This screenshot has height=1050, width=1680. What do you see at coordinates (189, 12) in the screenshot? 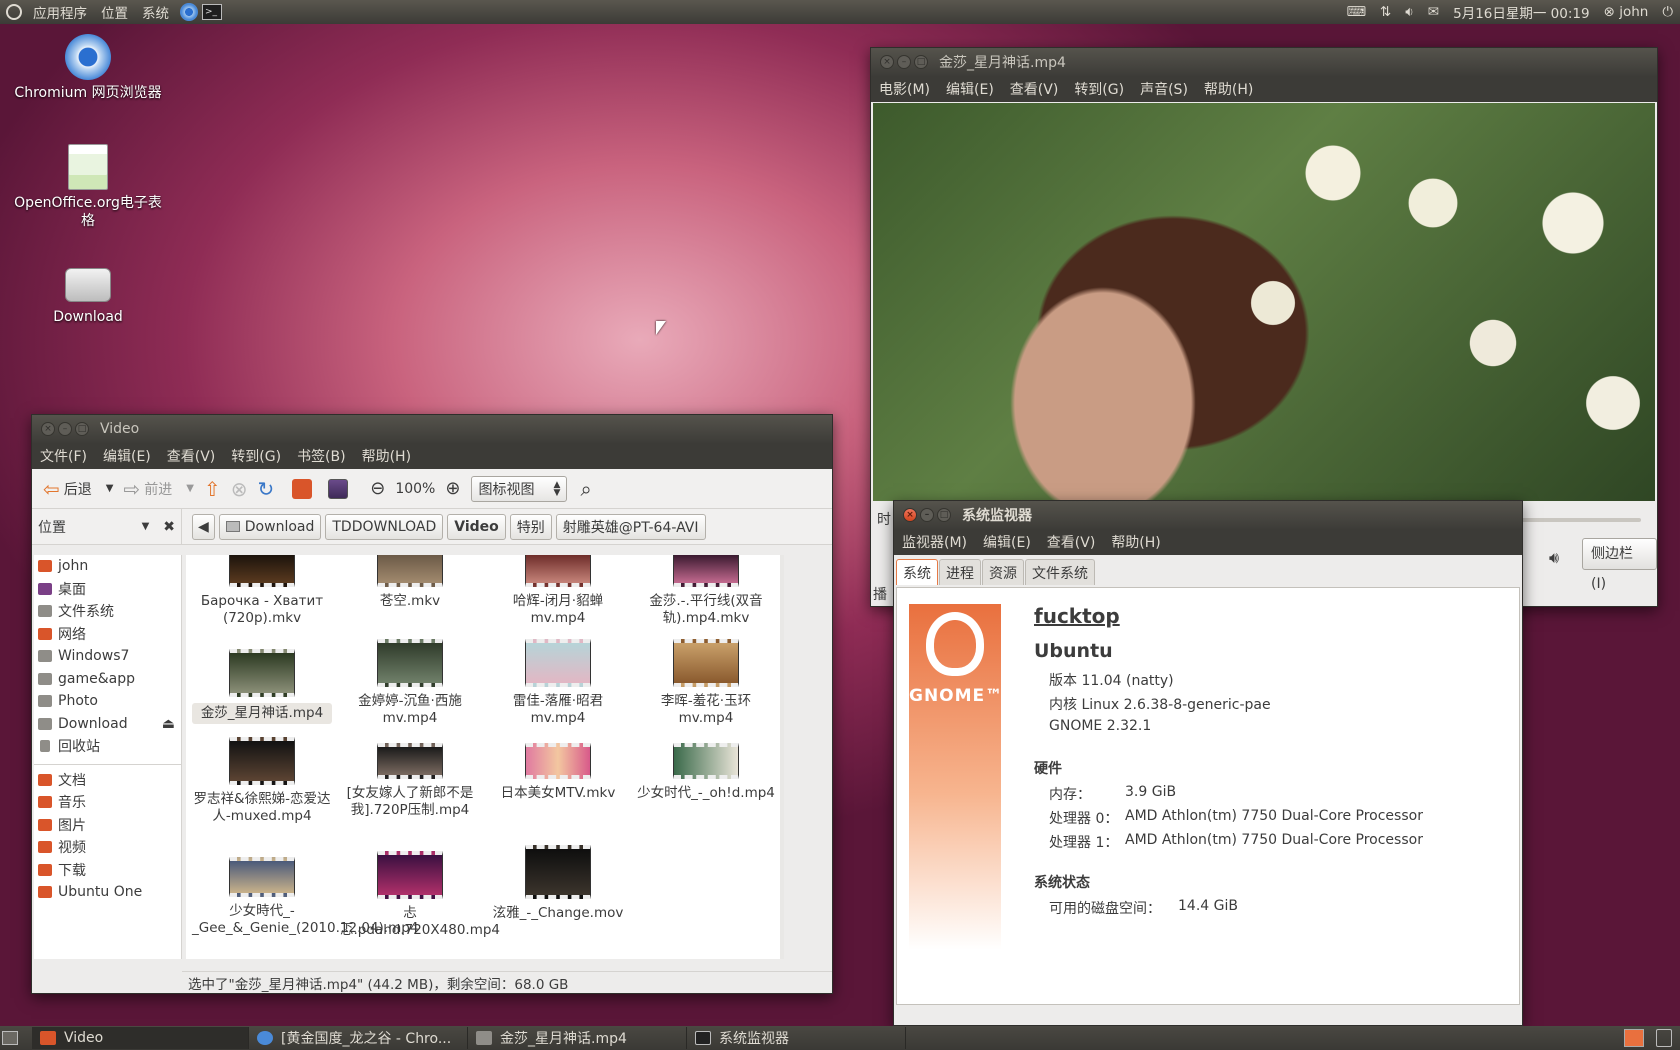
I see `chromium-launcher-icon` at bounding box center [189, 12].